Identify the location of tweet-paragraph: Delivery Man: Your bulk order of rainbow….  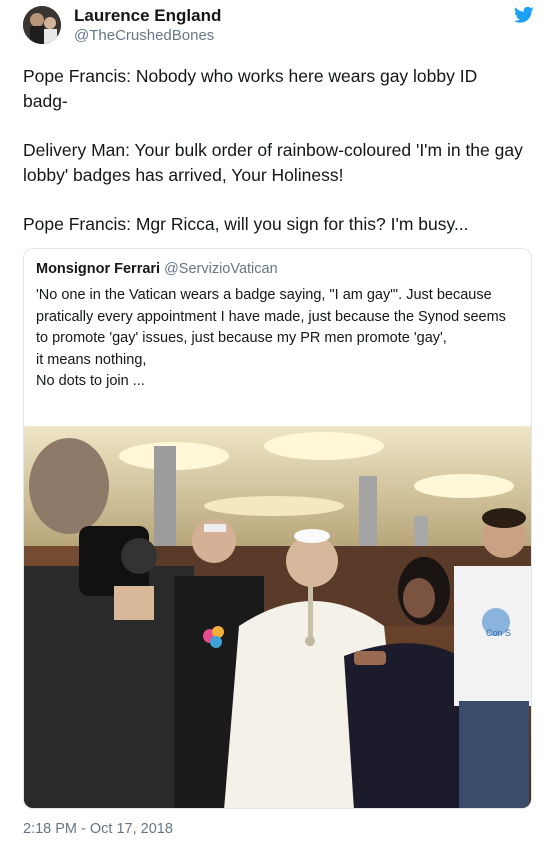
(273, 162).